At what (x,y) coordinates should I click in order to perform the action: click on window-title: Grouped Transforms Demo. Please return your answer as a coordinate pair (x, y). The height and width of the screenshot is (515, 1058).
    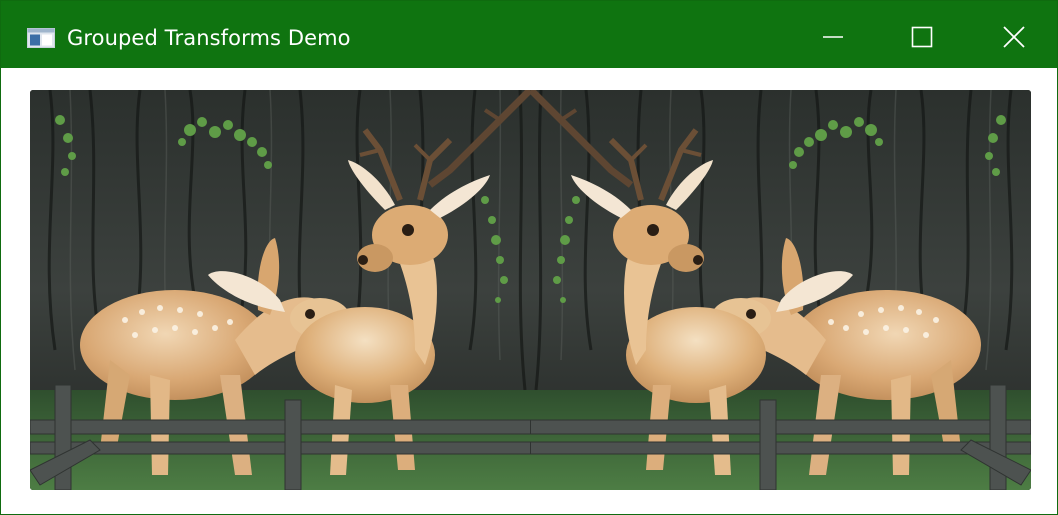
    Looking at the image, I should click on (209, 38).